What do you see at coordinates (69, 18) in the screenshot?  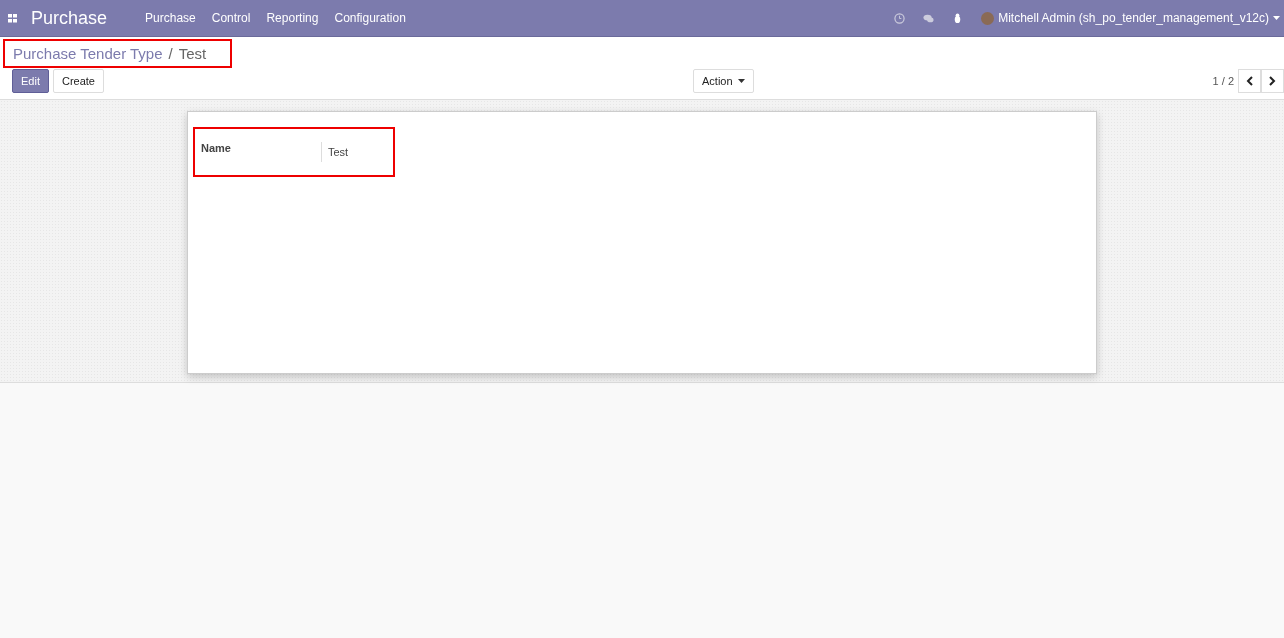 I see `app-title: Purchase` at bounding box center [69, 18].